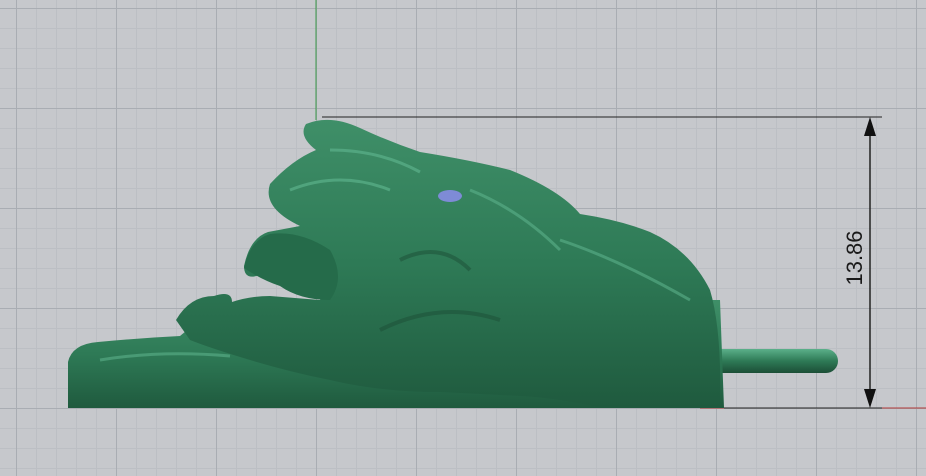 Image resolution: width=926 pixels, height=476 pixels. Describe the element at coordinates (870, 398) in the screenshot. I see `dimension-arrow-bottom` at that location.